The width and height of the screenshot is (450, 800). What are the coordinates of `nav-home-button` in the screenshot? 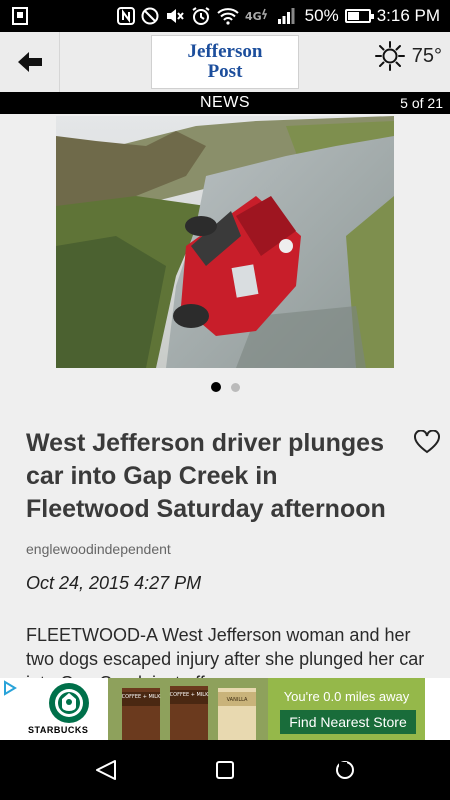 It's located at (225, 770).